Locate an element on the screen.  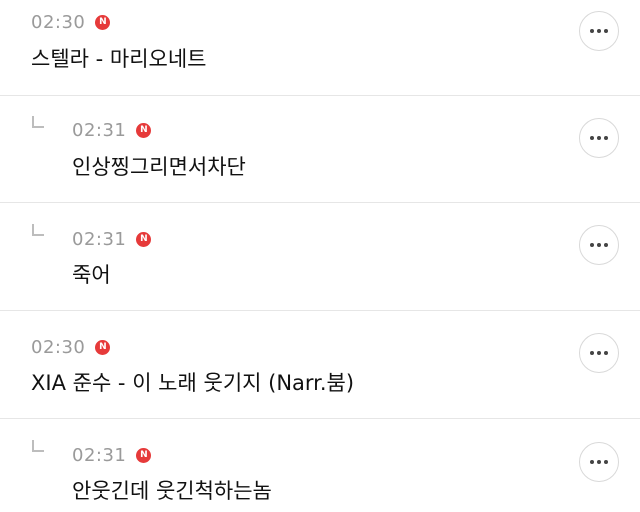
comment-text: 스텔라 - 마리오네트 is located at coordinates (119, 59).